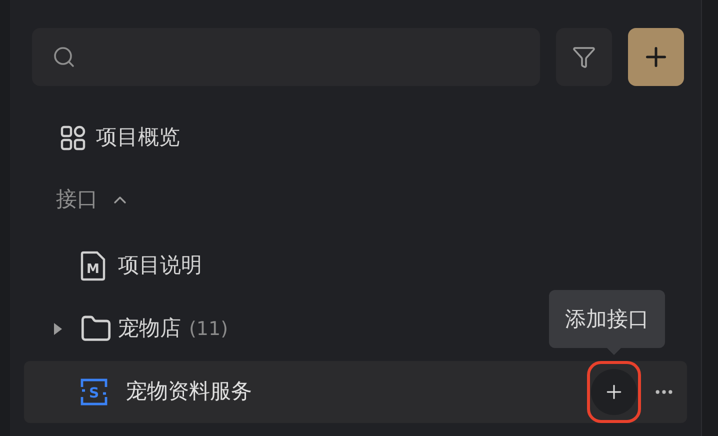 The height and width of the screenshot is (436, 718). What do you see at coordinates (93, 266) in the screenshot?
I see `markdown-file-icon: M` at bounding box center [93, 266].